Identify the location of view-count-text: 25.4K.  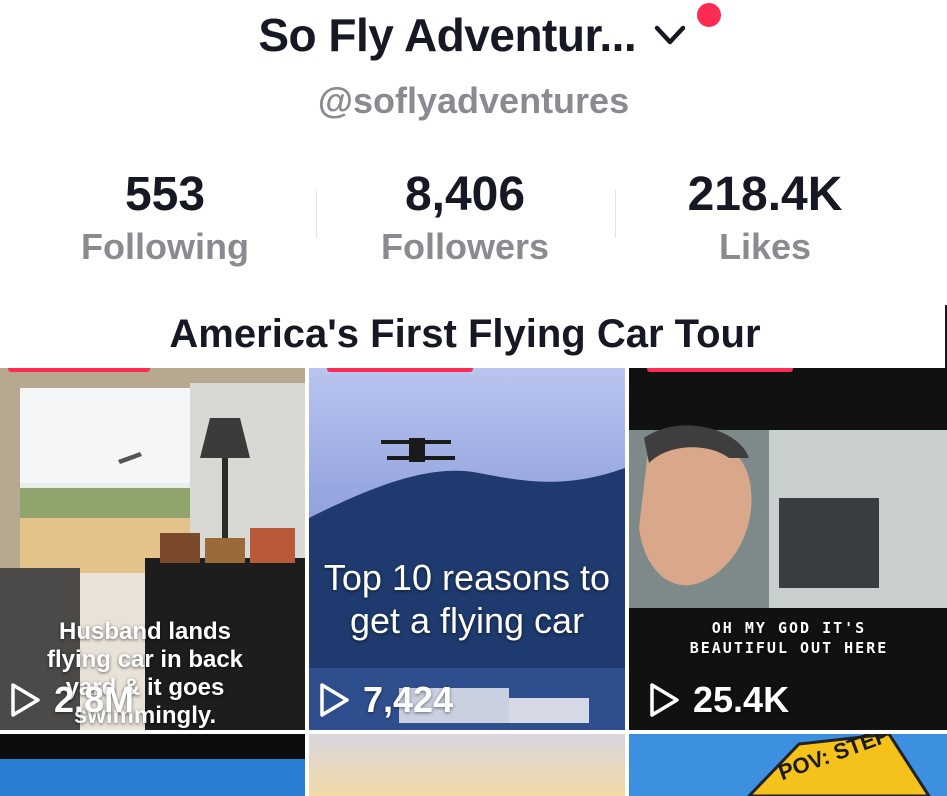
(741, 699).